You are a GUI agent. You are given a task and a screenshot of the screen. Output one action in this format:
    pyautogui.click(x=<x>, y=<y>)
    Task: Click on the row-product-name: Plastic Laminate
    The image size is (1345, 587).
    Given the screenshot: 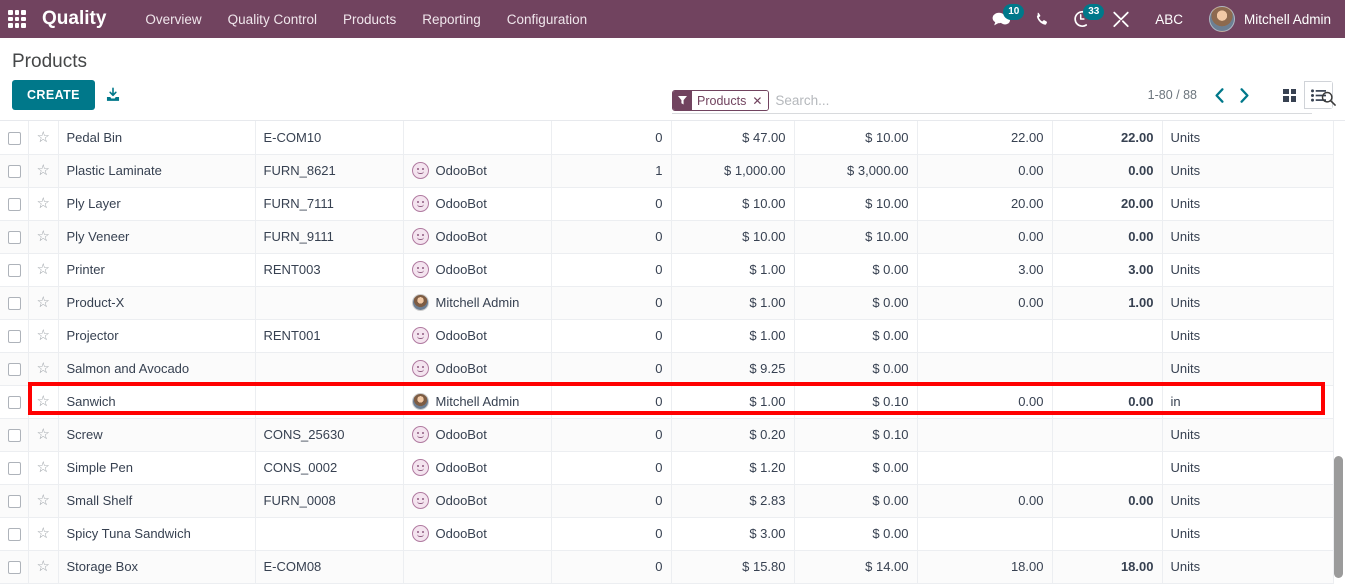 What is the action you would take?
    pyautogui.click(x=157, y=171)
    